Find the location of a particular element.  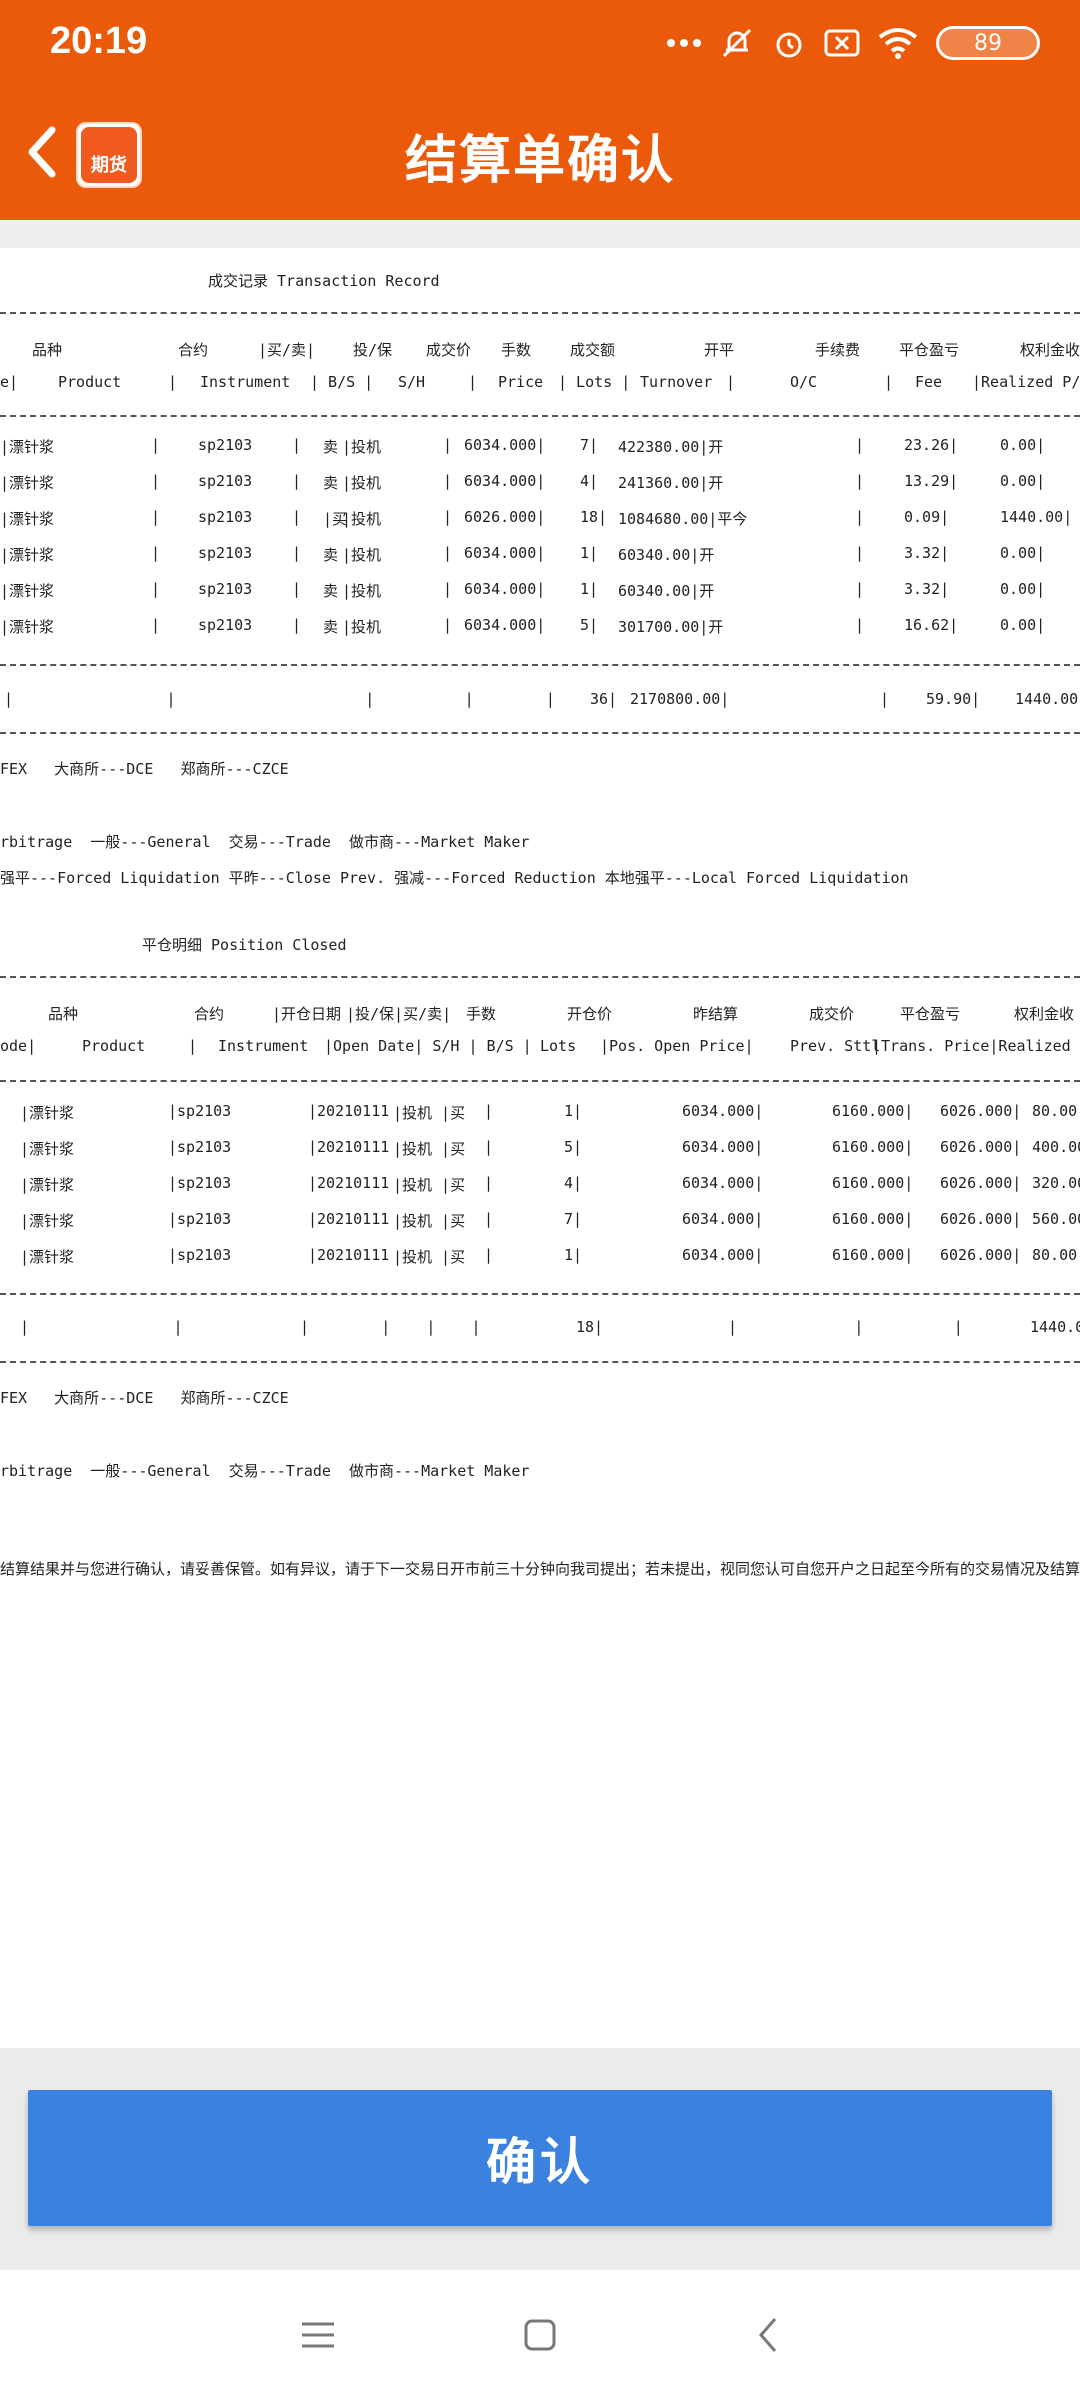

ph-en: |Open Date| S/H | B/S | is located at coordinates (428, 1046).